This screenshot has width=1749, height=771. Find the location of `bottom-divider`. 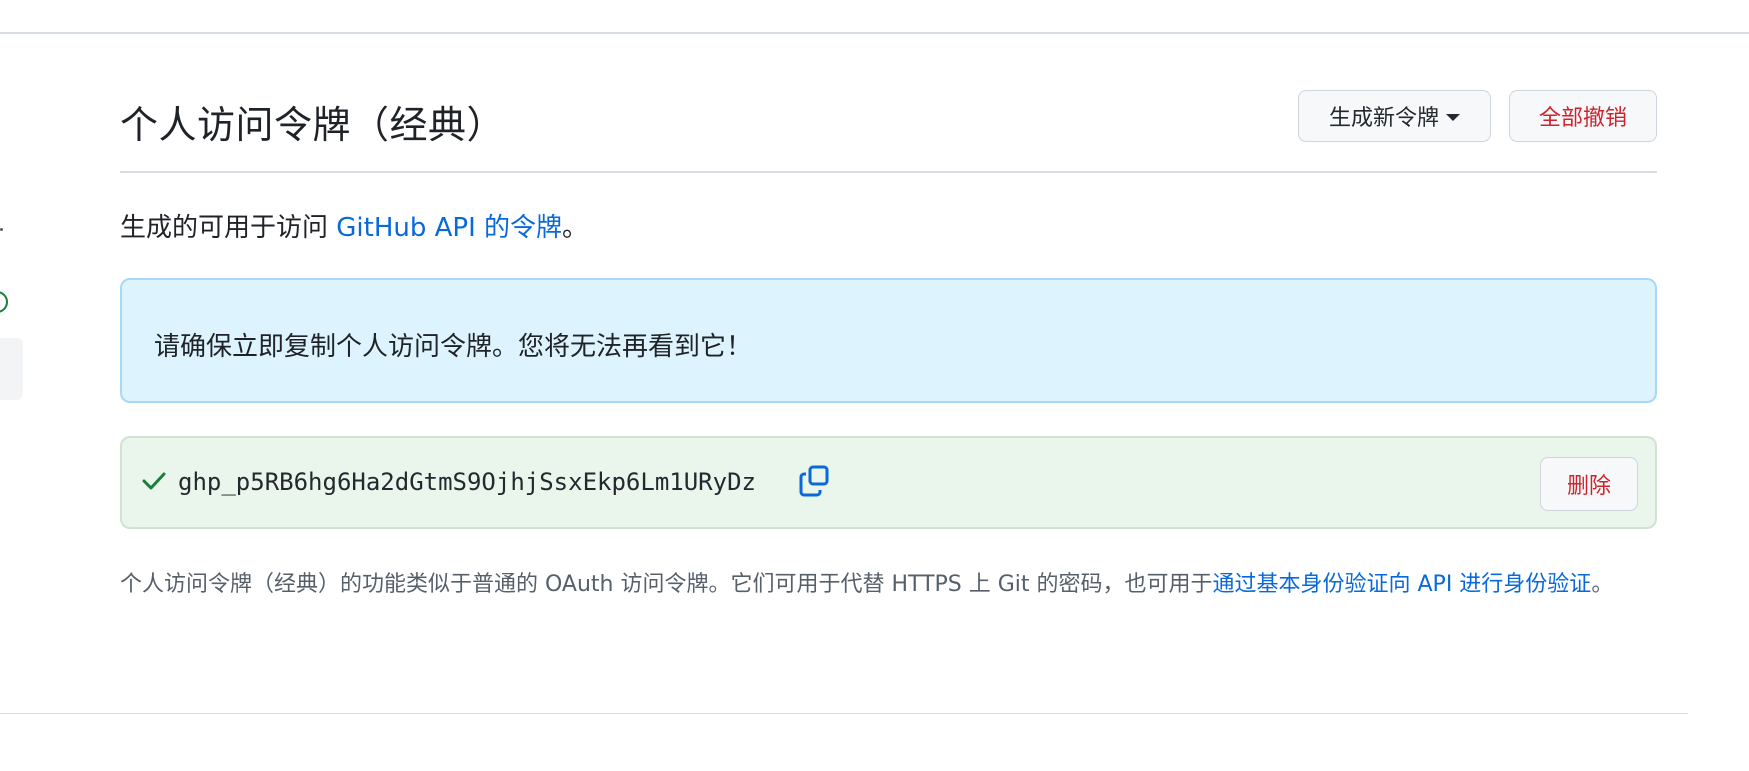

bottom-divider is located at coordinates (844, 713).